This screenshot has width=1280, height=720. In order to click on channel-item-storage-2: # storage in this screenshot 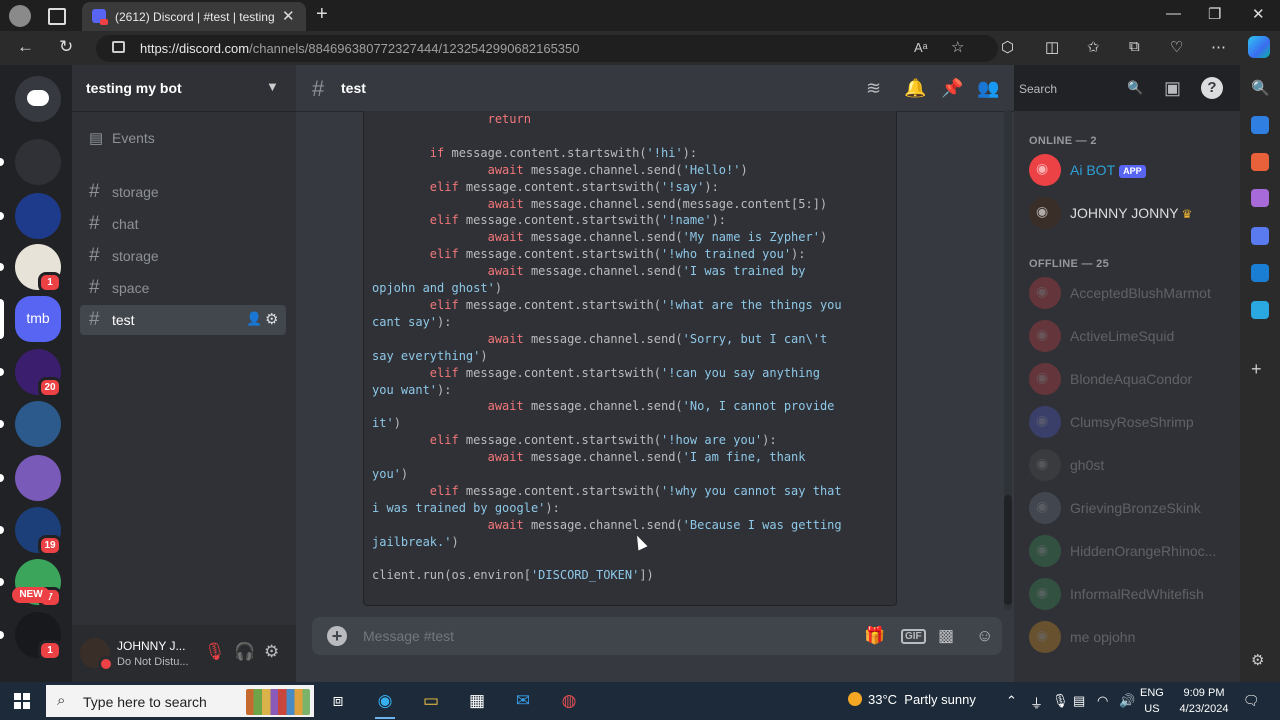, I will do `click(183, 256)`.